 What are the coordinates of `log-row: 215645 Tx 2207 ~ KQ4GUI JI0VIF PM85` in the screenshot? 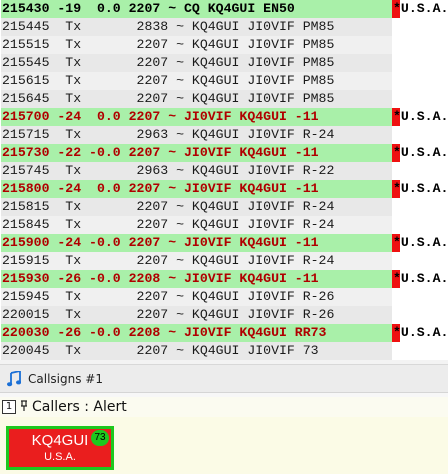 It's located at (224, 99).